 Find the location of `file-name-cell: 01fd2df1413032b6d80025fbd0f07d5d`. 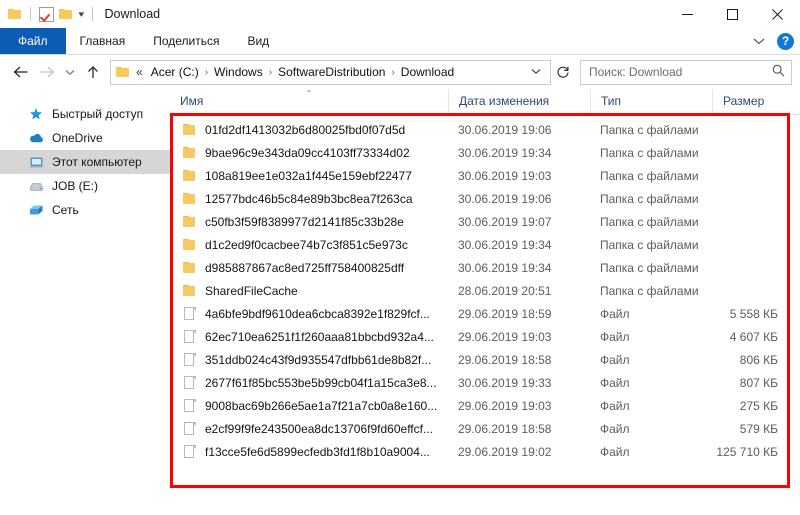

file-name-cell: 01fd2df1413032b6d80025fbd0f07d5d is located at coordinates (309, 130).